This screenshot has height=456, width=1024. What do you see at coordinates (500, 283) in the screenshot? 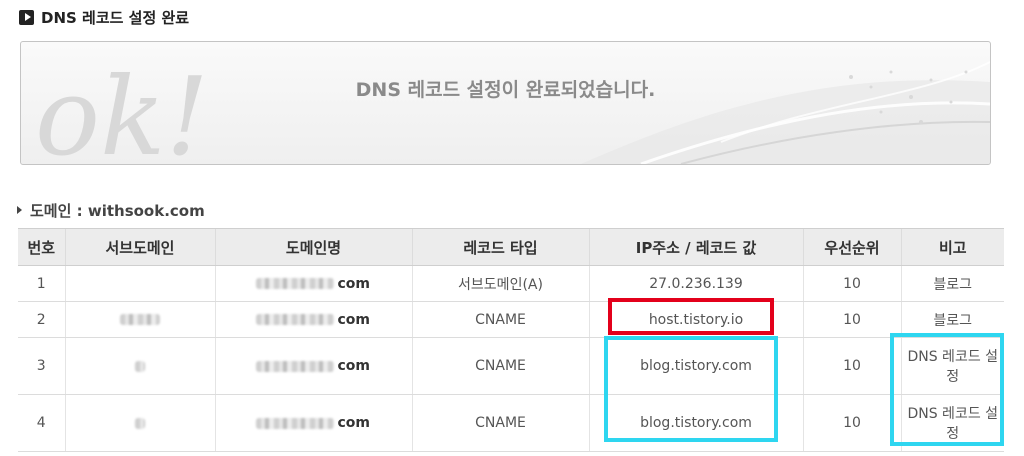
I see `record-type-cell: 서브도메인(A)` at bounding box center [500, 283].